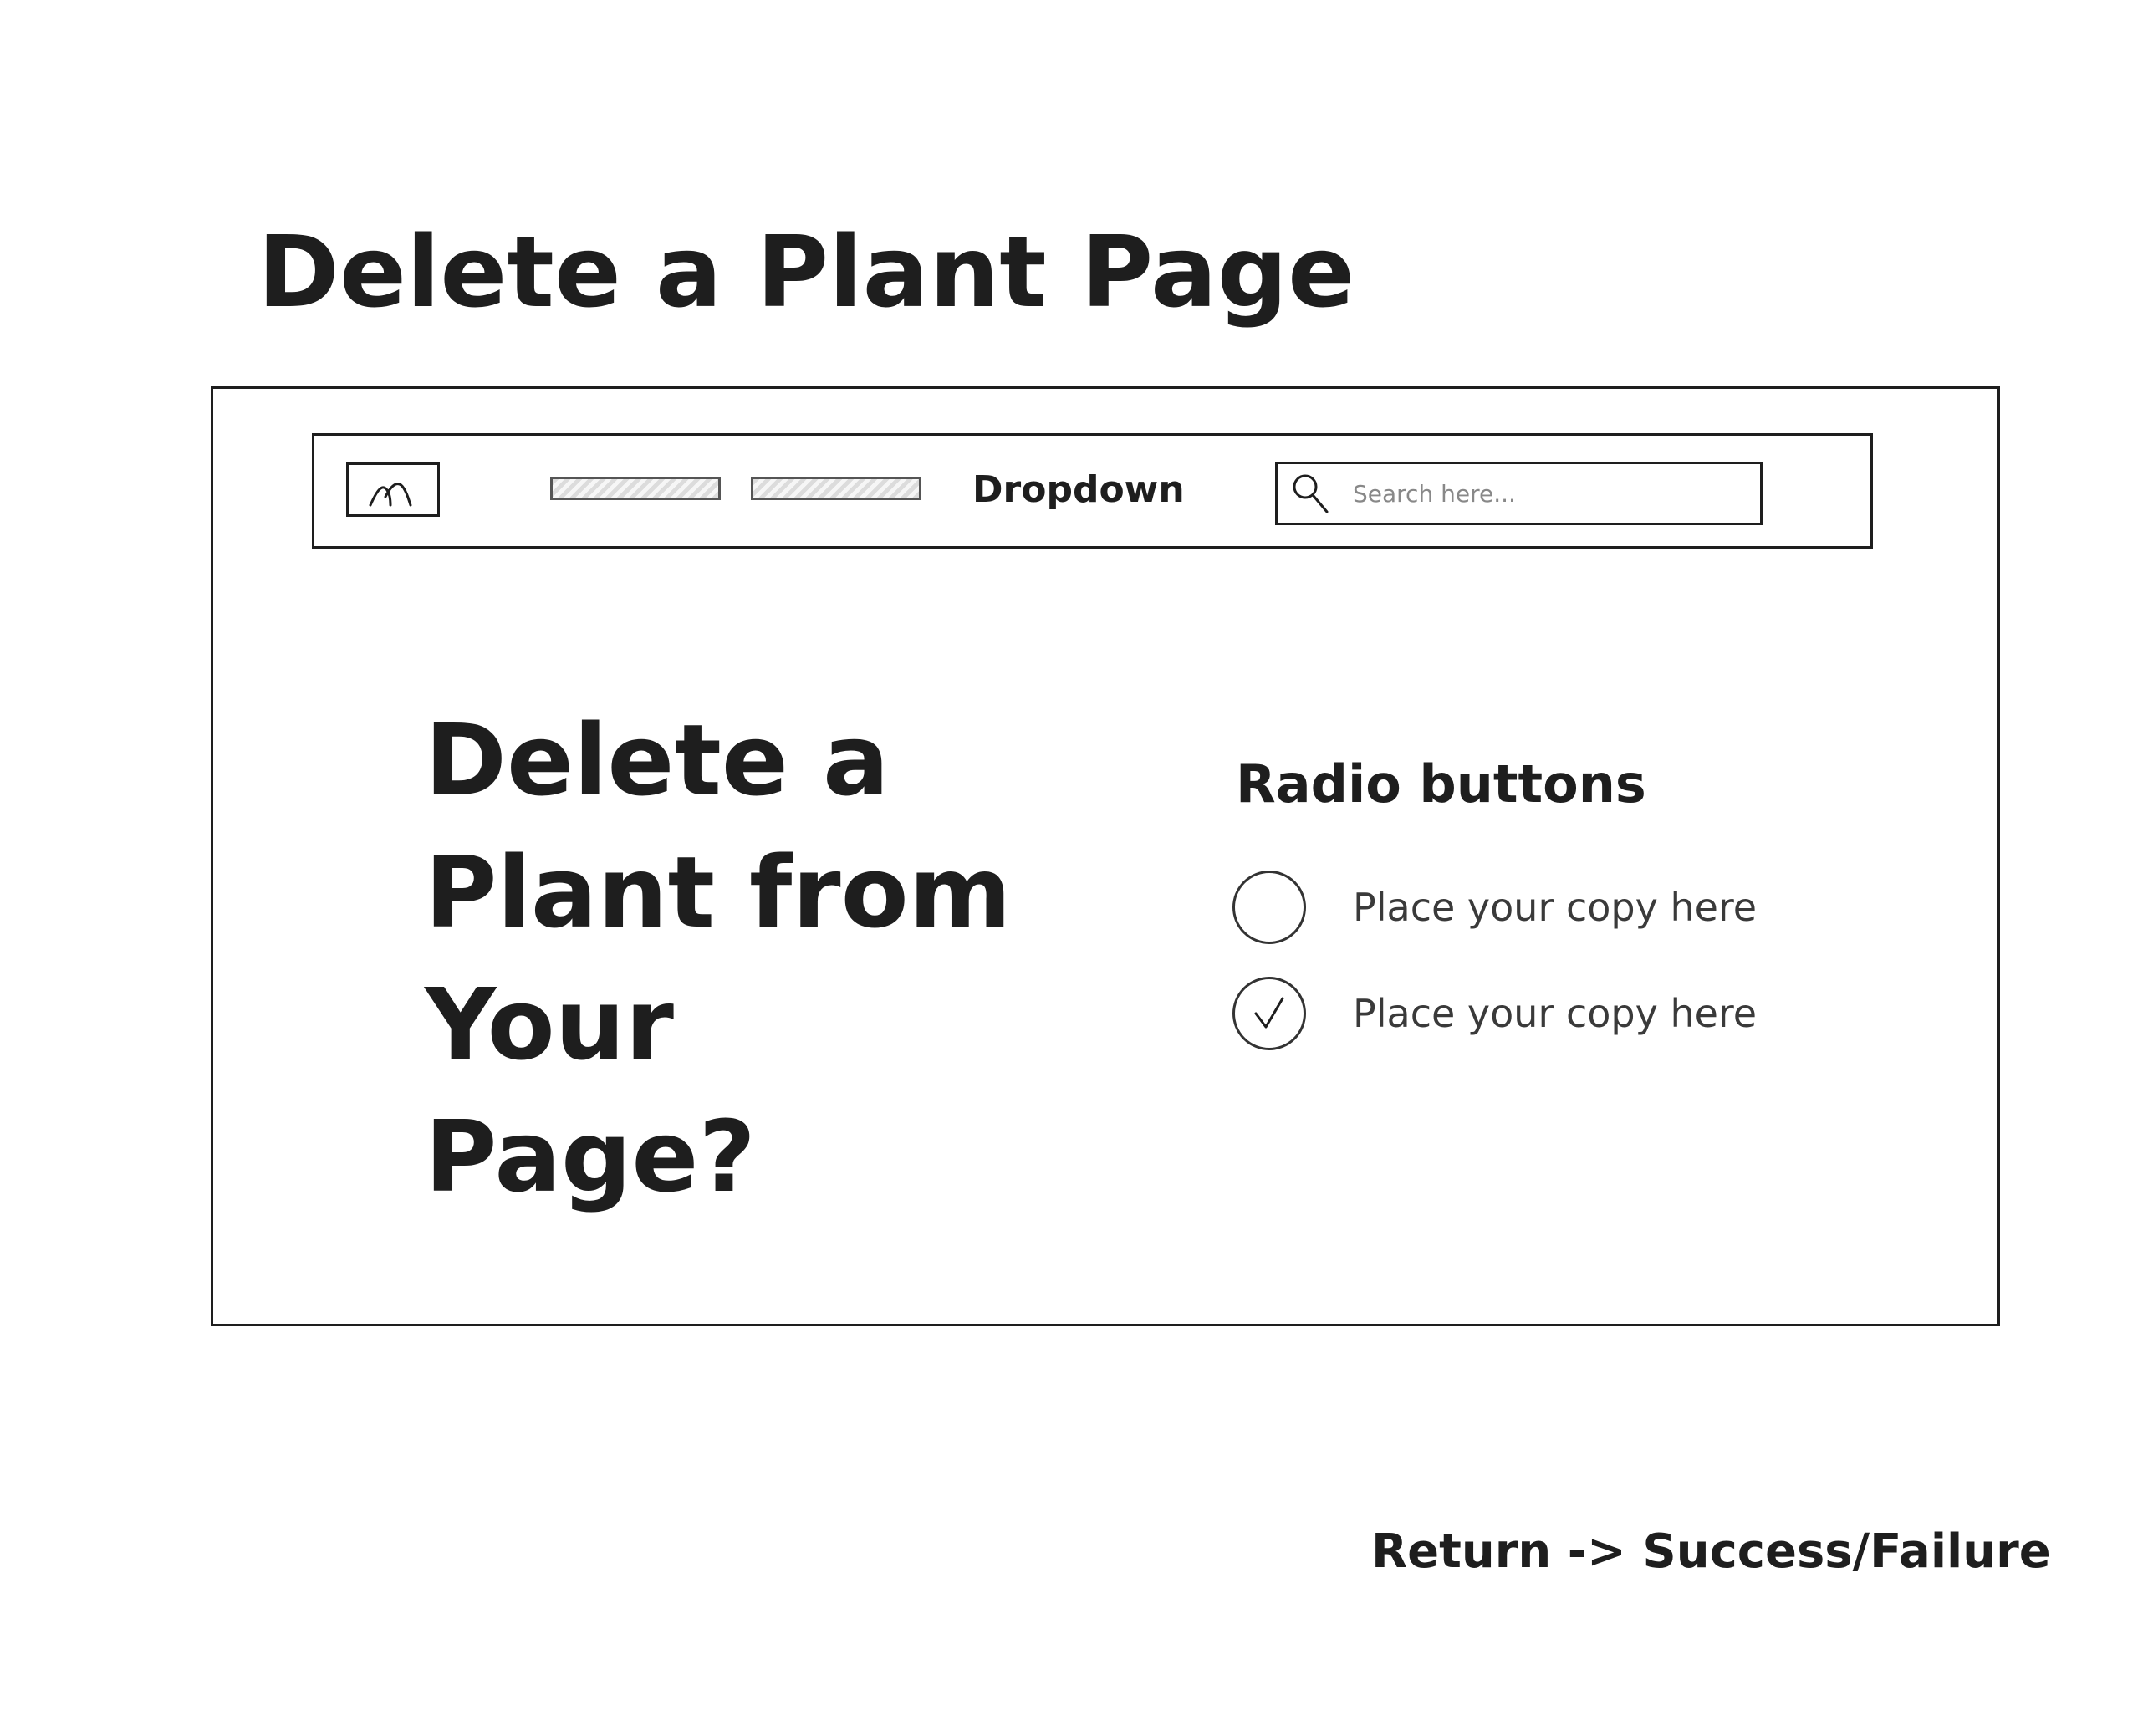 Image resolution: width=2148 pixels, height=1736 pixels. Describe the element at coordinates (1711, 1551) in the screenshot. I see `flow-note: Return -> Success/Failure` at that location.